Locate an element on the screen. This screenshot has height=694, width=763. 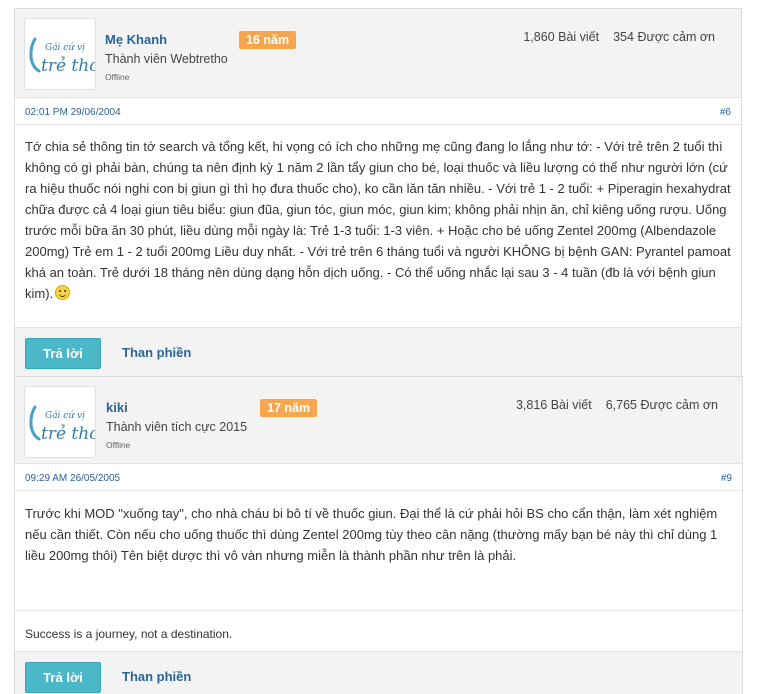
member-years-badge: 16 năm is located at coordinates (268, 40).